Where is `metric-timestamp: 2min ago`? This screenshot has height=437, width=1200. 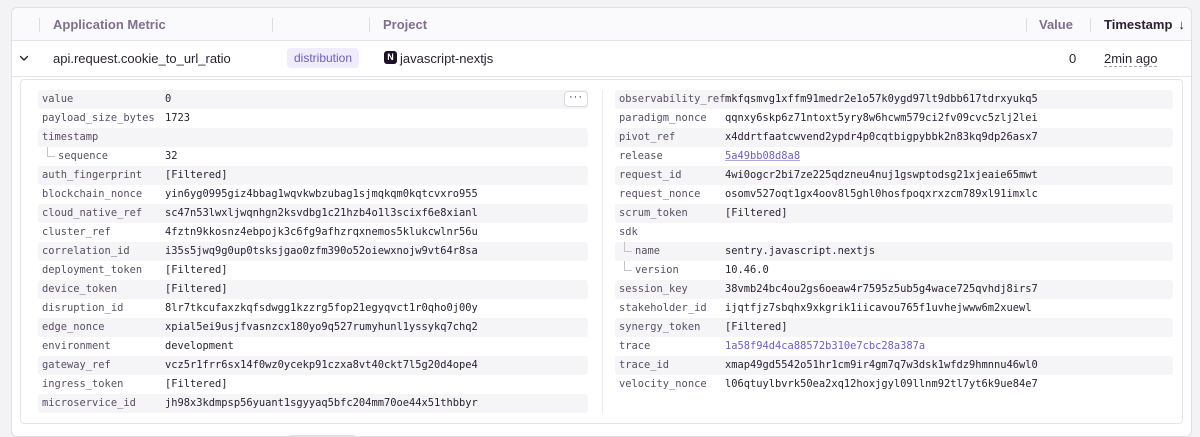
metric-timestamp: 2min ago is located at coordinates (1131, 59).